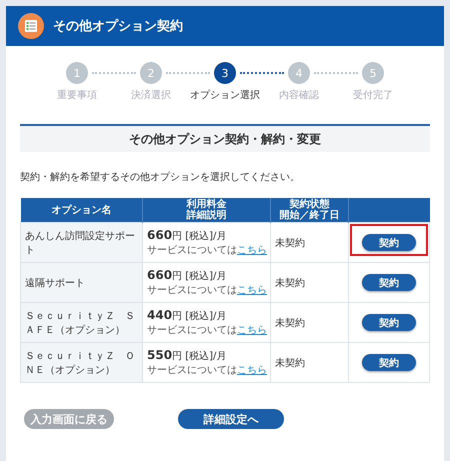 Image resolution: width=450 pixels, height=461 pixels. I want to click on price: 440円 [税込]/月, so click(187, 315).